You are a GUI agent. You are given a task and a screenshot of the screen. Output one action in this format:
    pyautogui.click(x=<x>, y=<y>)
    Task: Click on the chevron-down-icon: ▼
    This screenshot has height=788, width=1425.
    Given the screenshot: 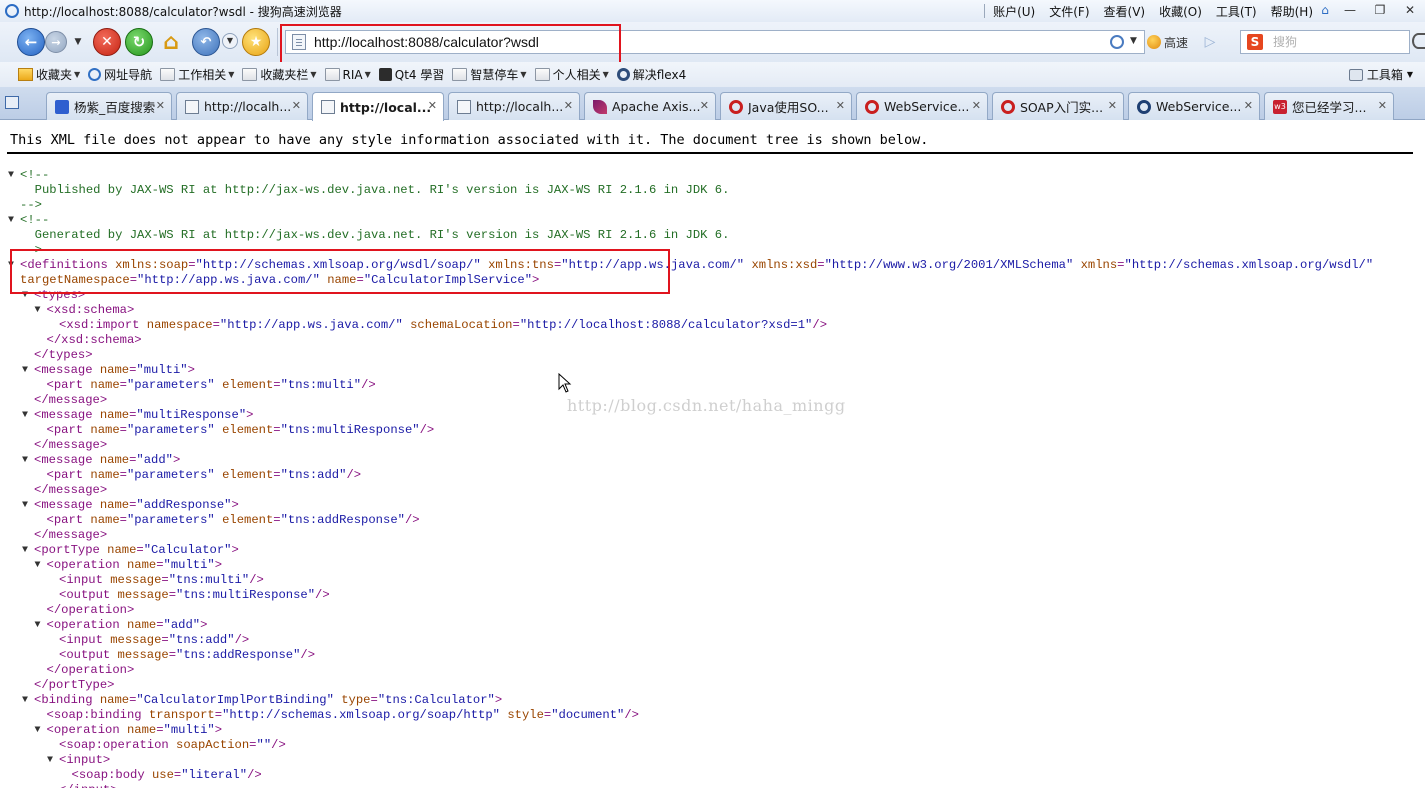 What is the action you would take?
    pyautogui.click(x=367, y=74)
    